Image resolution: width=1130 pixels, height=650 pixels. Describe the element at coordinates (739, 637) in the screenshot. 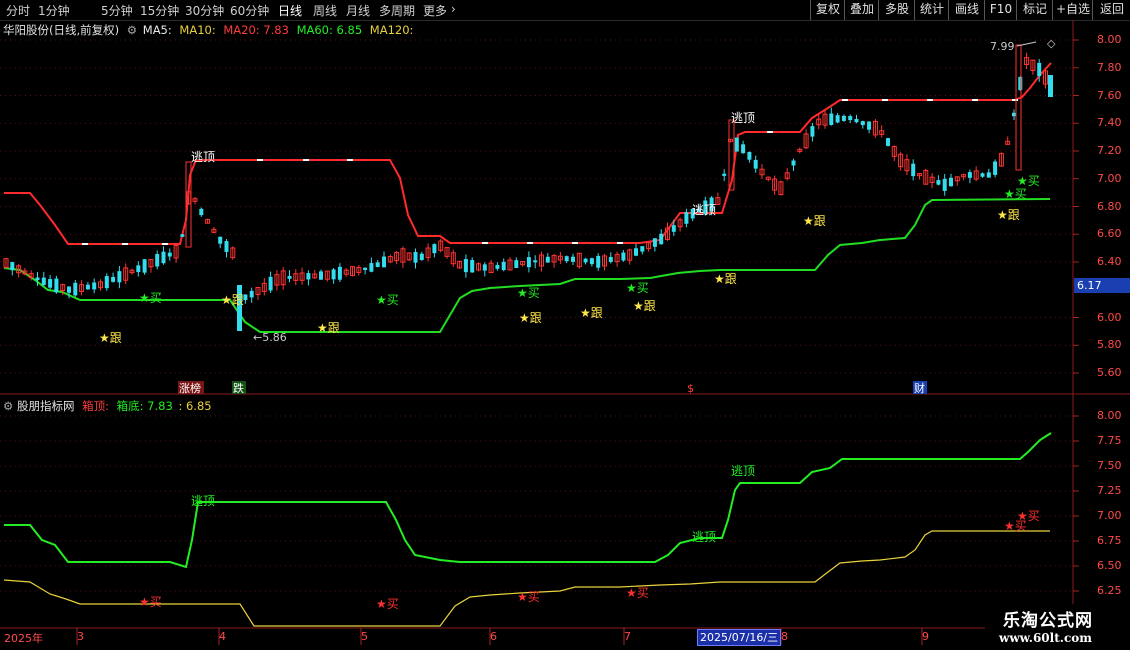

I see `crosshair-date-label: 2025/07/16/三` at that location.